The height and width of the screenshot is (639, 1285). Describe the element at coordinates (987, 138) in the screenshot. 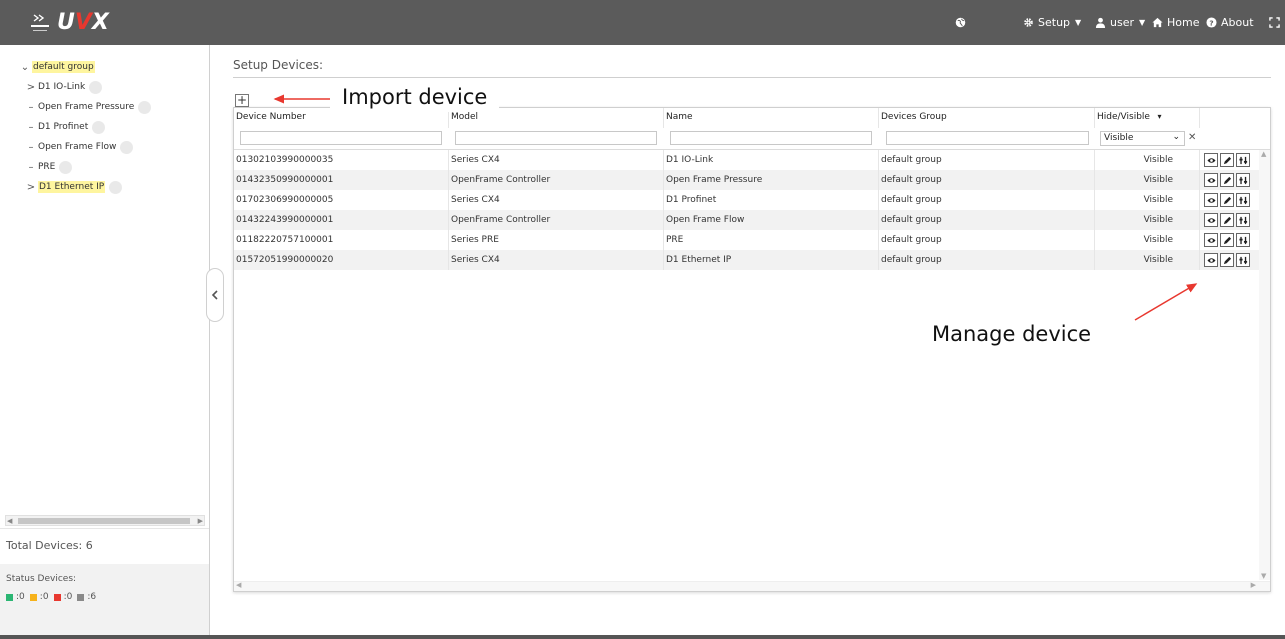

I see `devices-group-filter` at that location.